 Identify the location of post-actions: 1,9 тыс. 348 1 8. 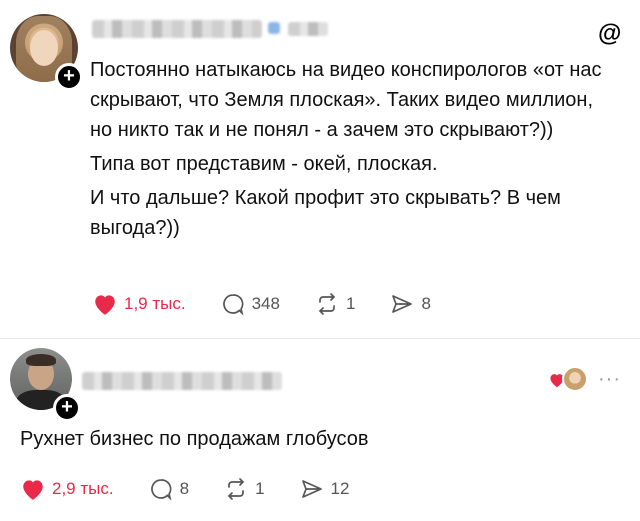
(278, 304).